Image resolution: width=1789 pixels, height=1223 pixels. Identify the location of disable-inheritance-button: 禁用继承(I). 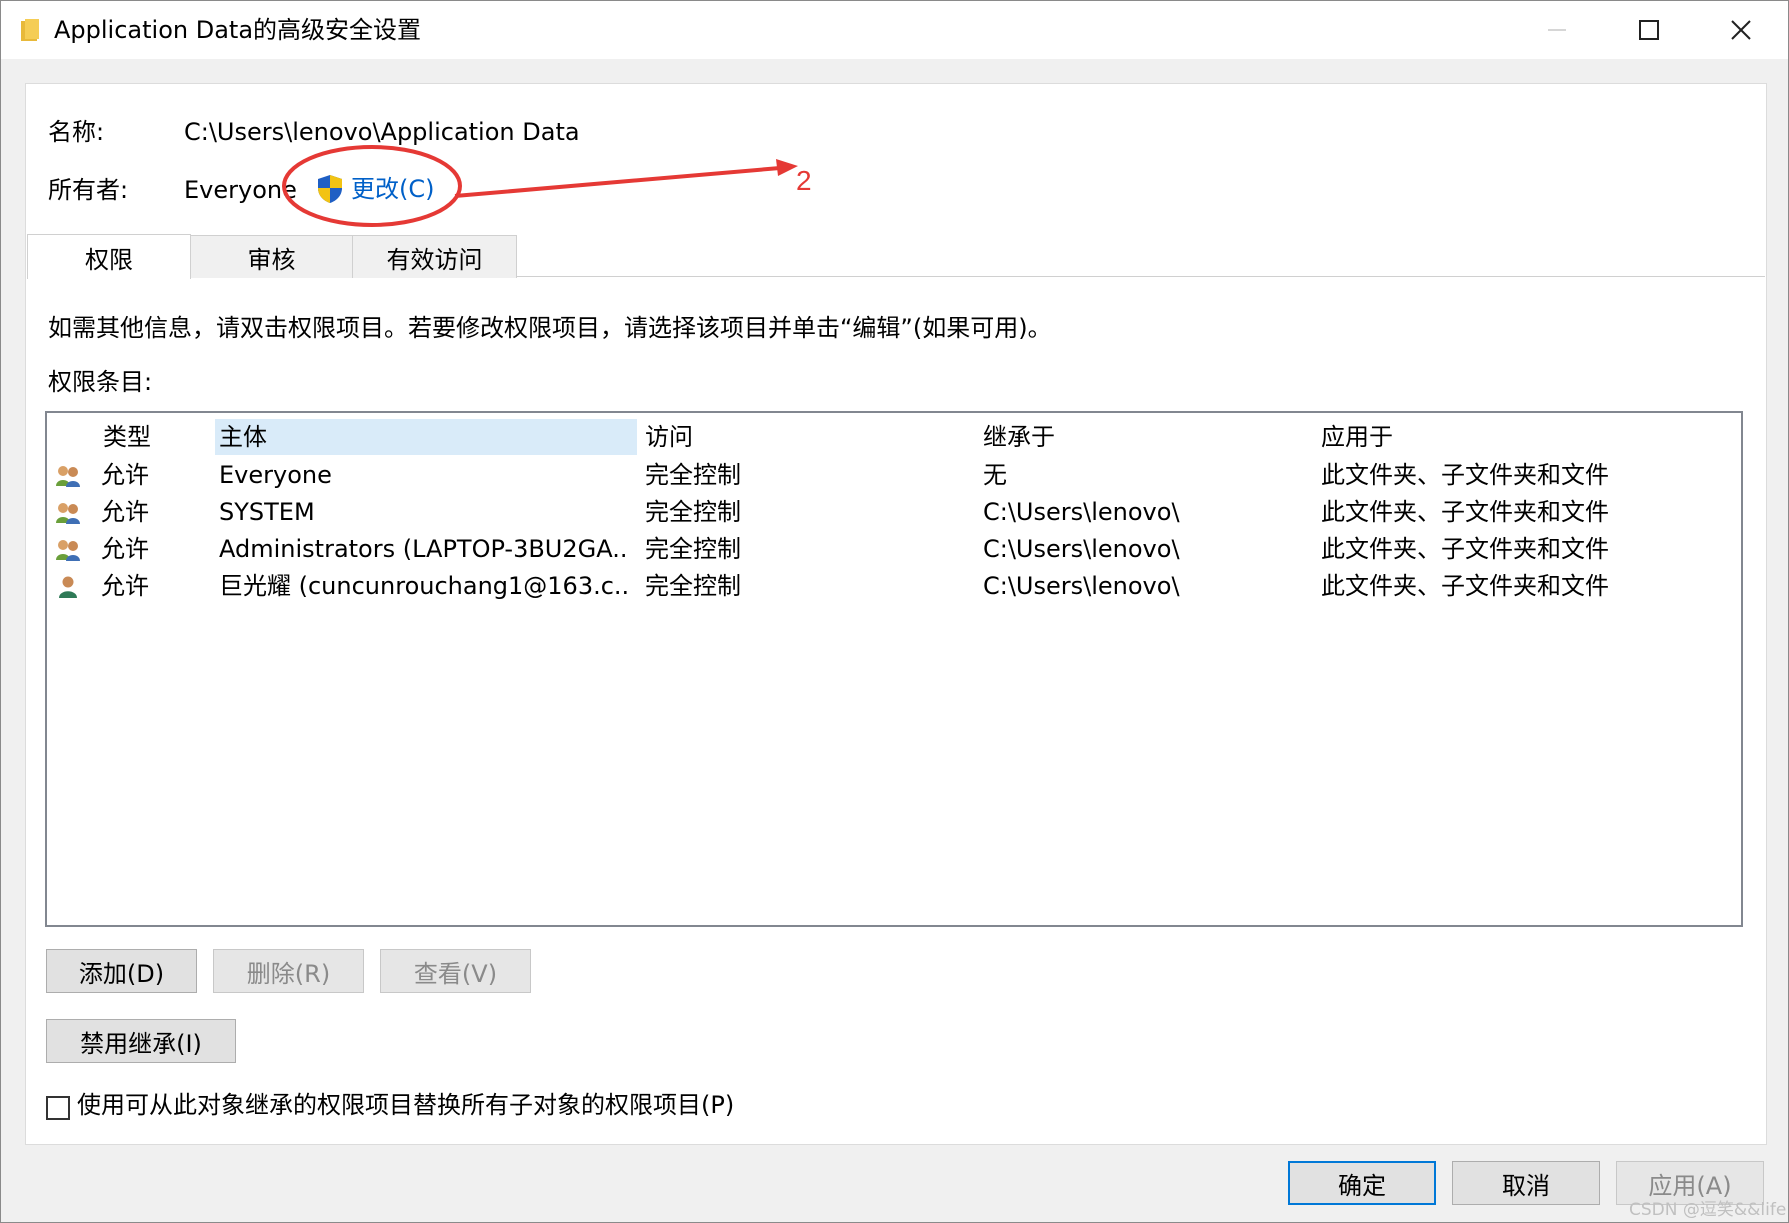
(141, 1041).